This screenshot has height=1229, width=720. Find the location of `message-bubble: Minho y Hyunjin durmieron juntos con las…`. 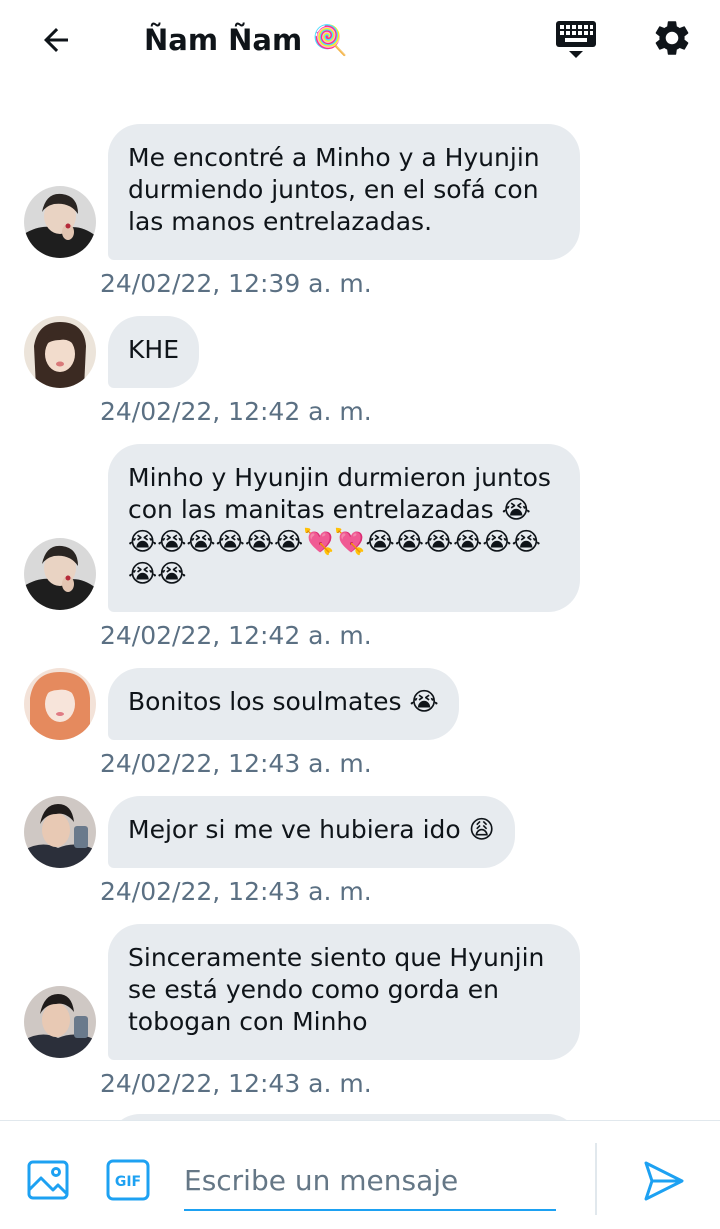

message-bubble: Minho y Hyunjin durmieron juntos con las… is located at coordinates (344, 528).